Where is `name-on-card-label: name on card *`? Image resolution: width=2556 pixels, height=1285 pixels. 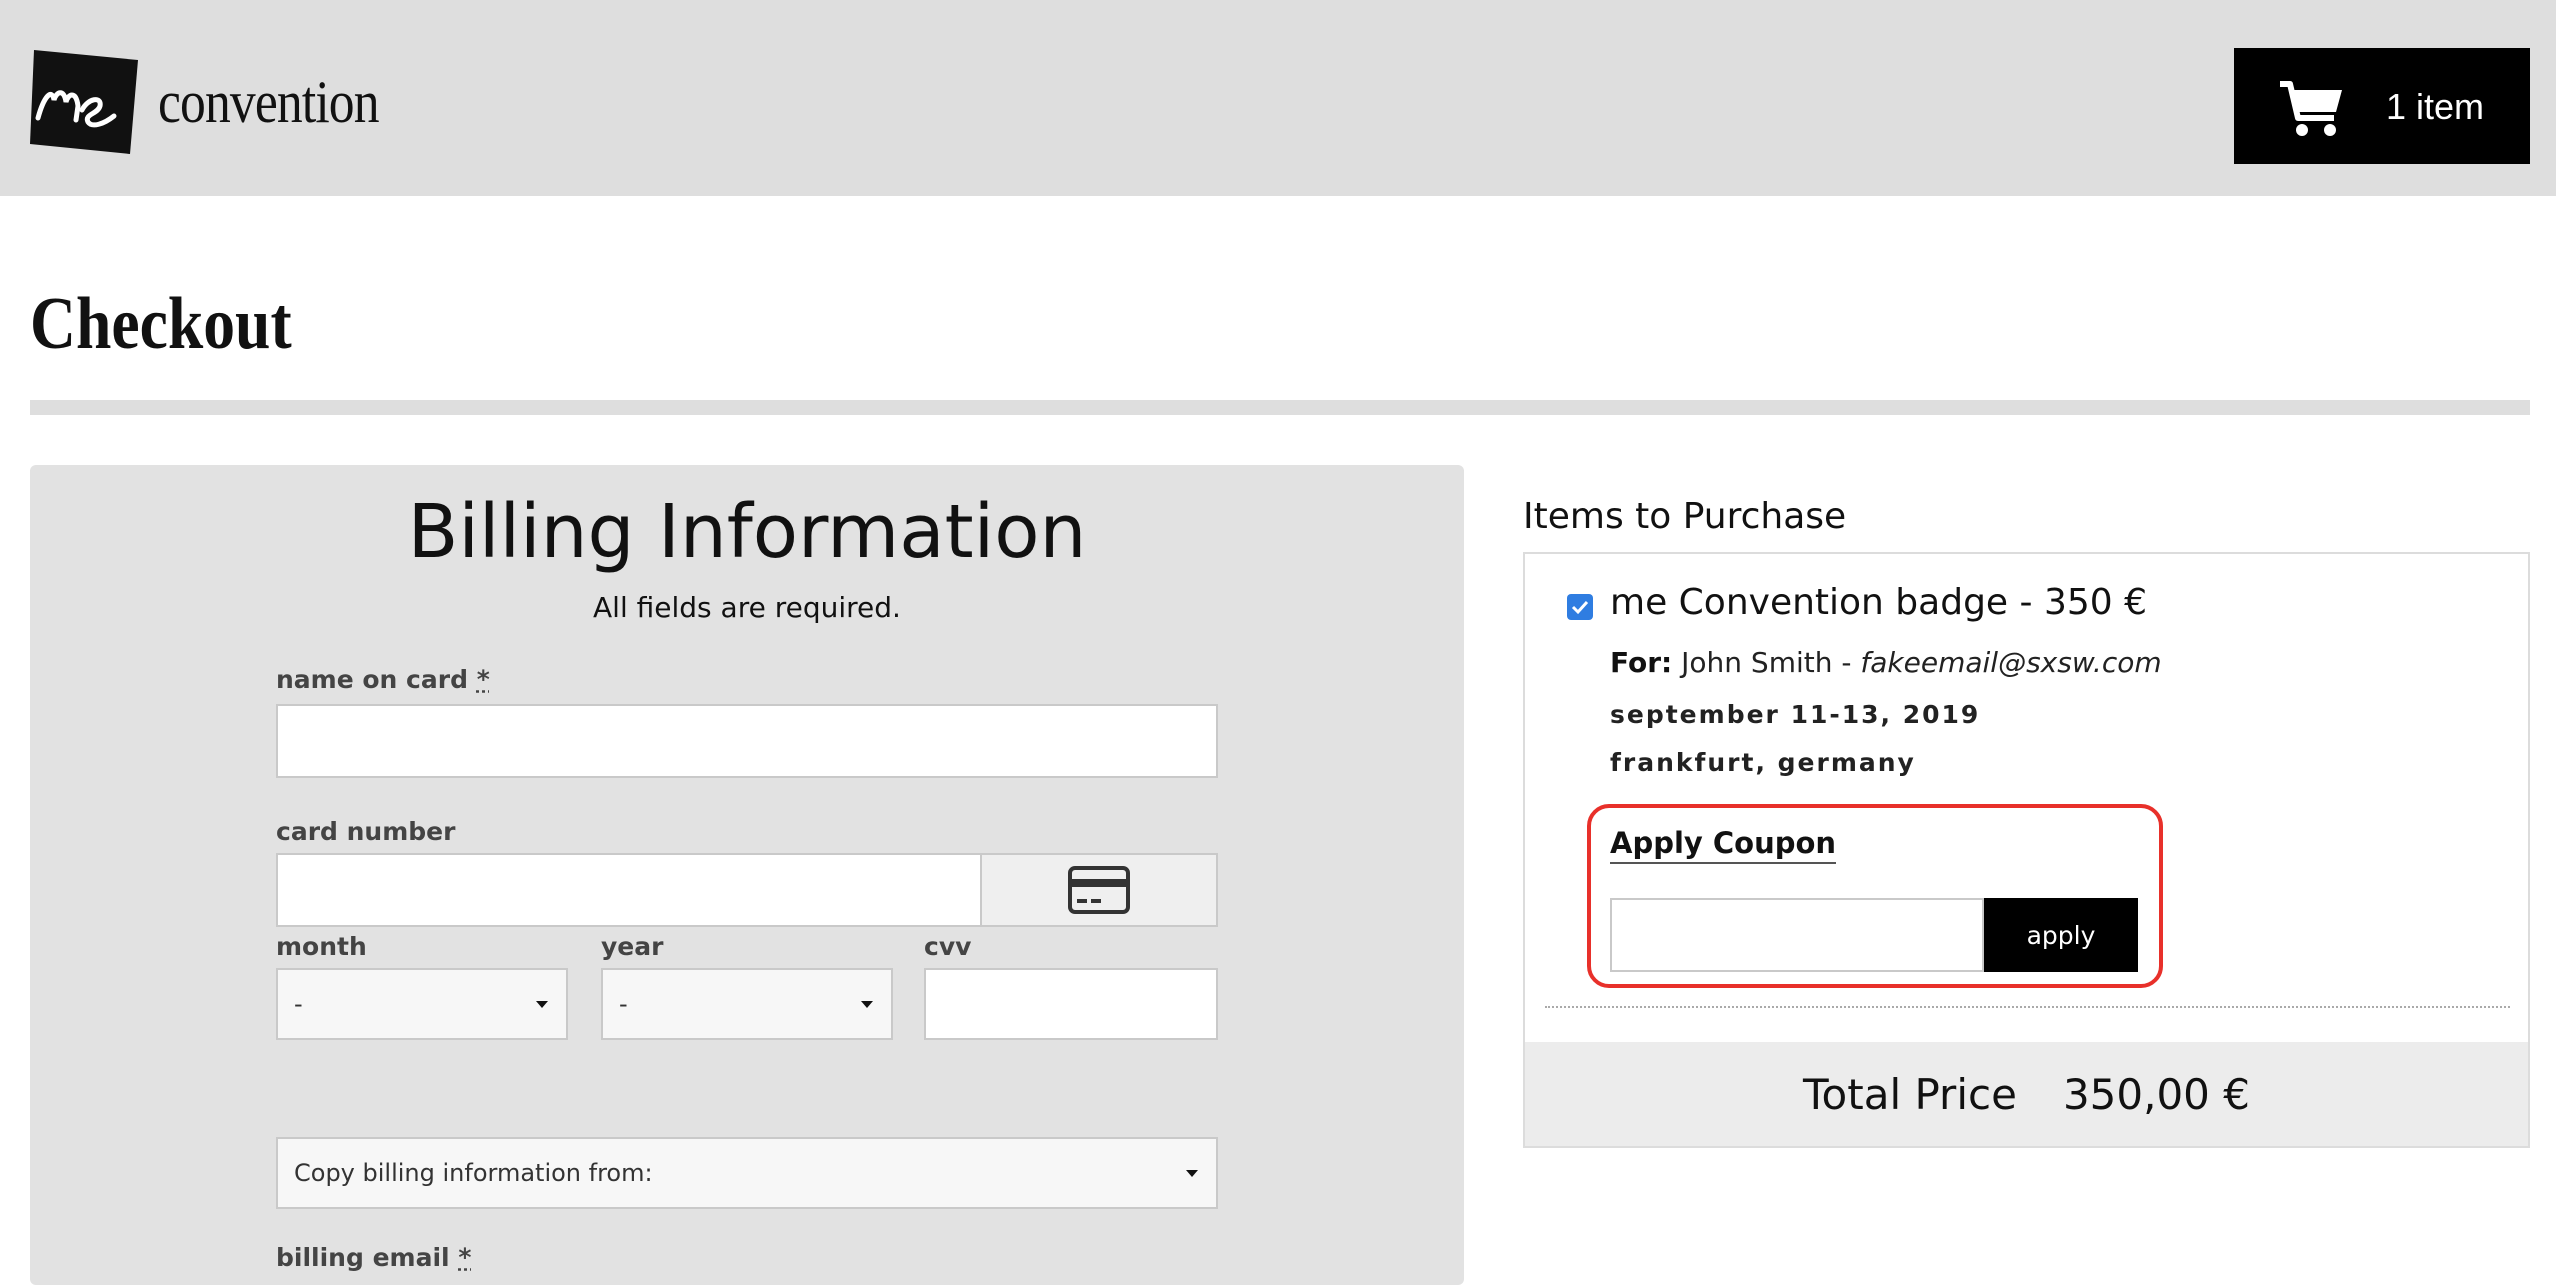
name-on-card-label: name on card * is located at coordinates (383, 679).